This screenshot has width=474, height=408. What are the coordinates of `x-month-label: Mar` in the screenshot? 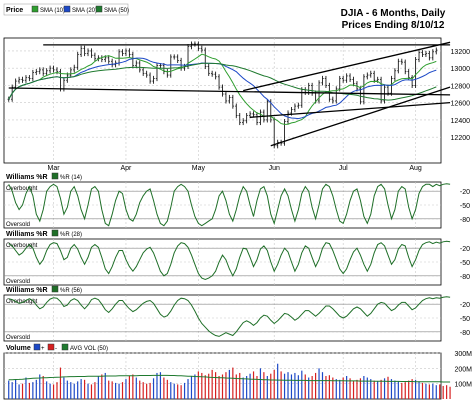 It's located at (54, 168).